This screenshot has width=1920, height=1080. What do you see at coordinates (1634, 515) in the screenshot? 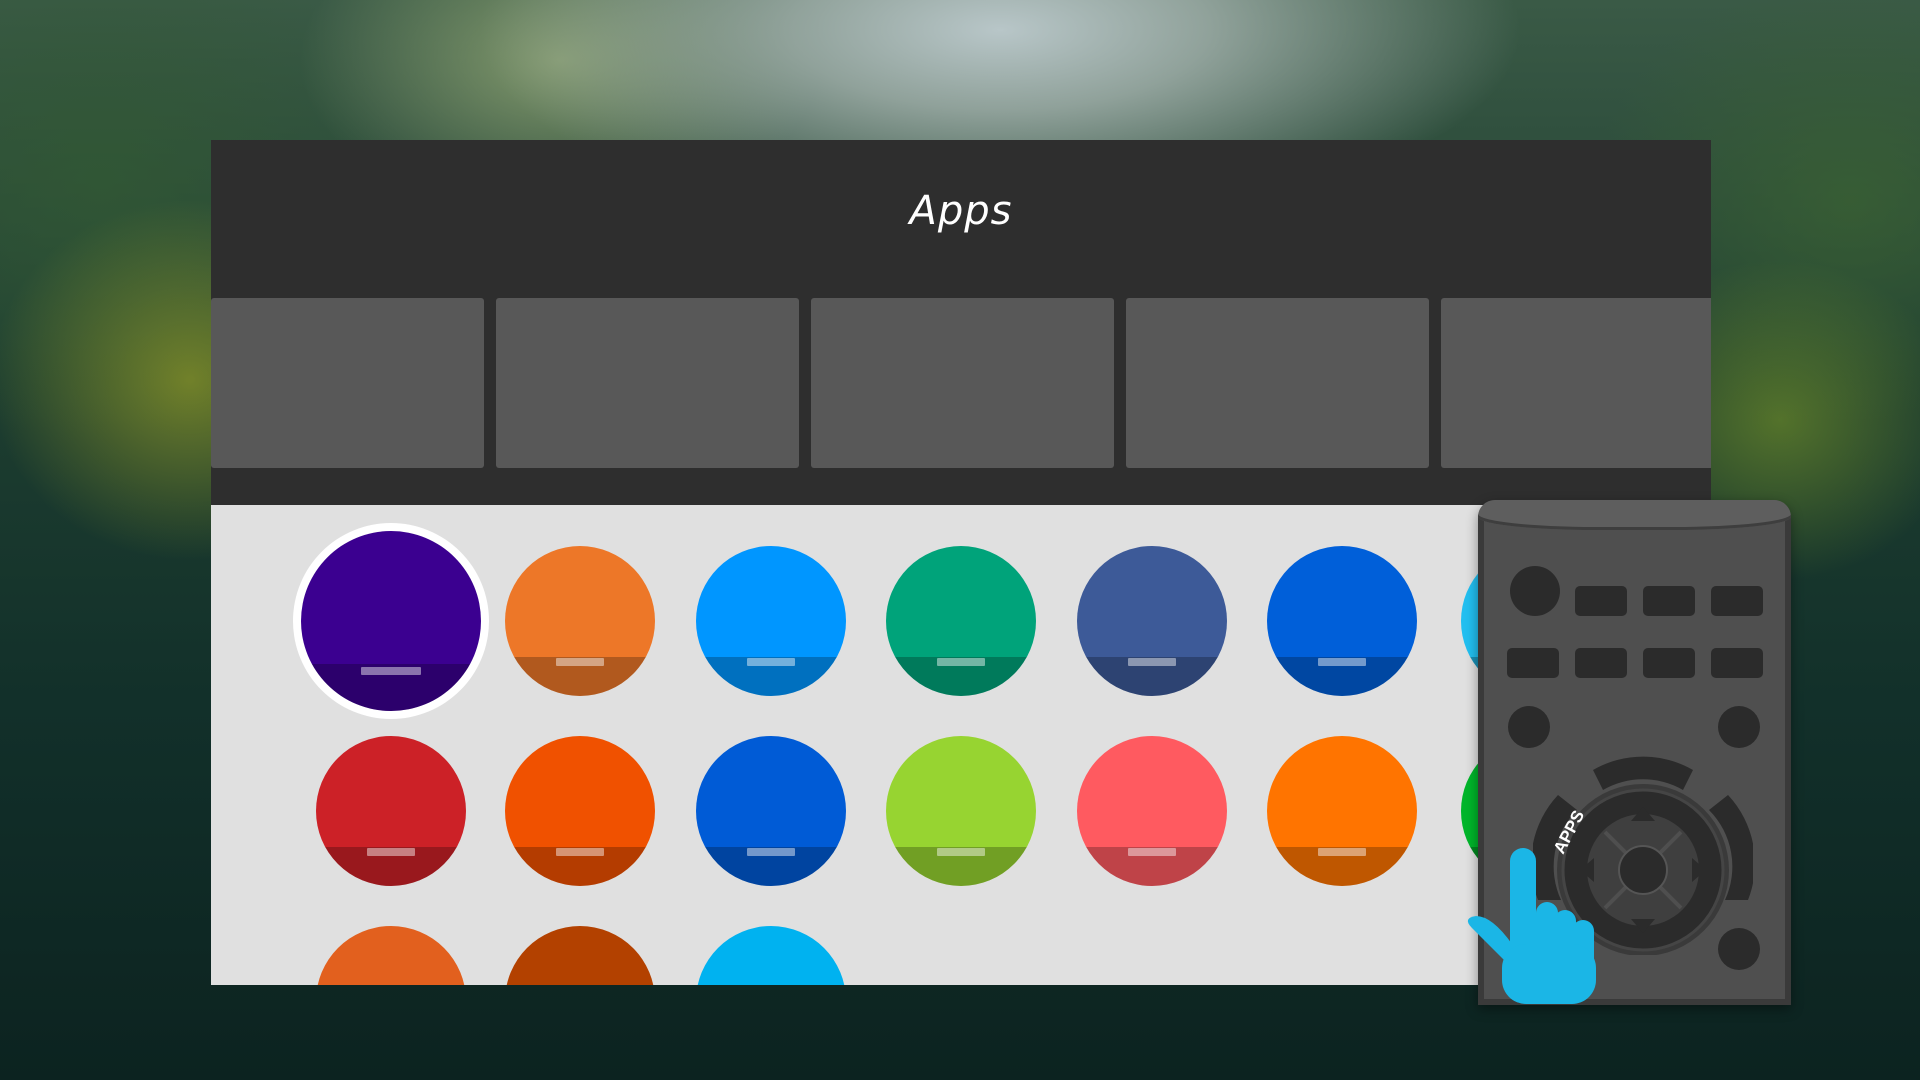
I see `remote-top-edge` at bounding box center [1634, 515].